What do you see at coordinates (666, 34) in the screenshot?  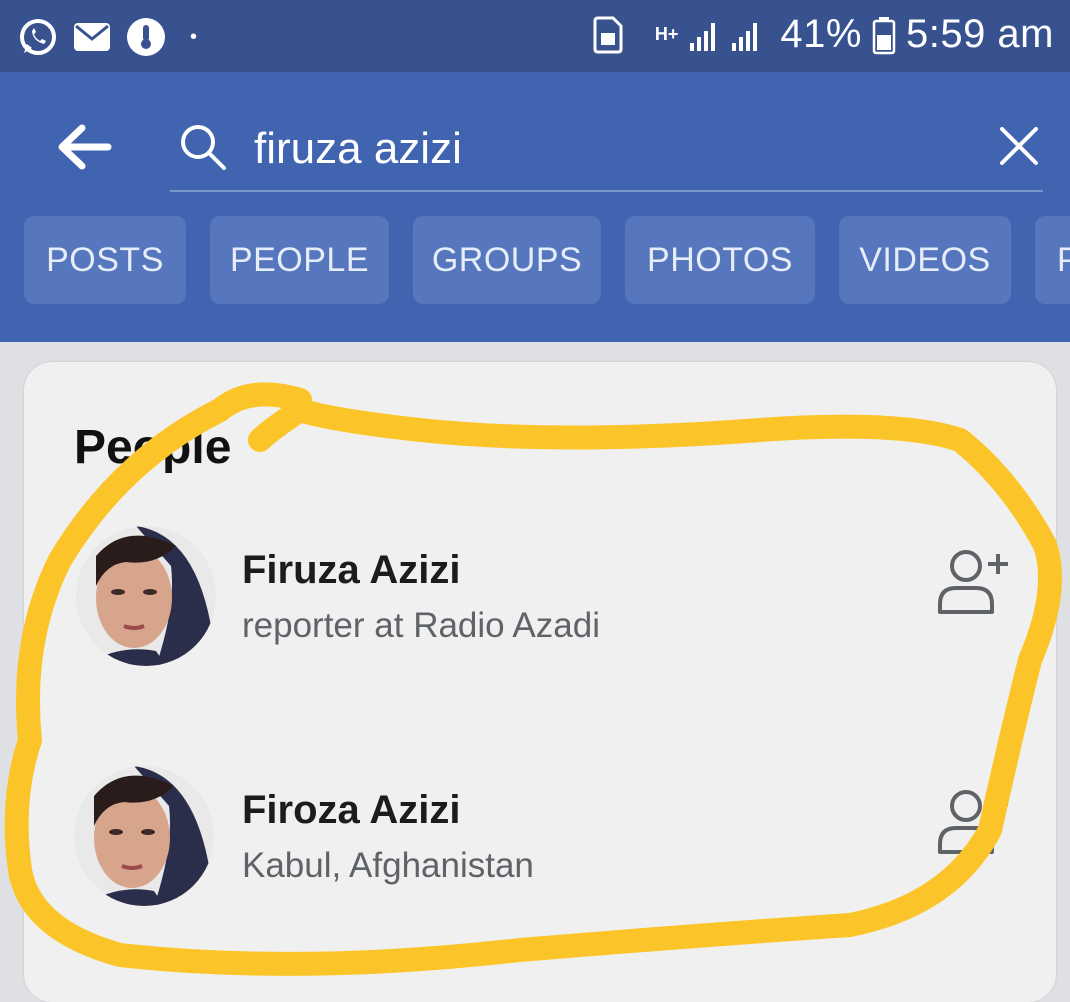 I see `network-type: H+` at bounding box center [666, 34].